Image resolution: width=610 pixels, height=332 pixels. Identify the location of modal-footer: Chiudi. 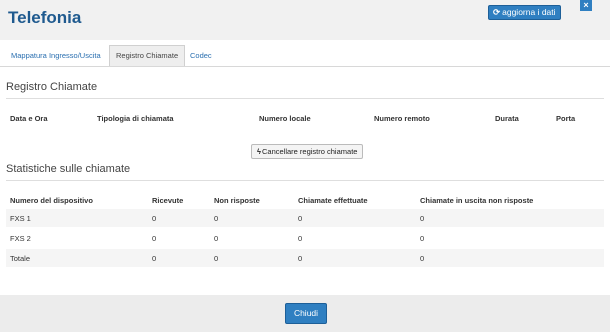
(305, 313).